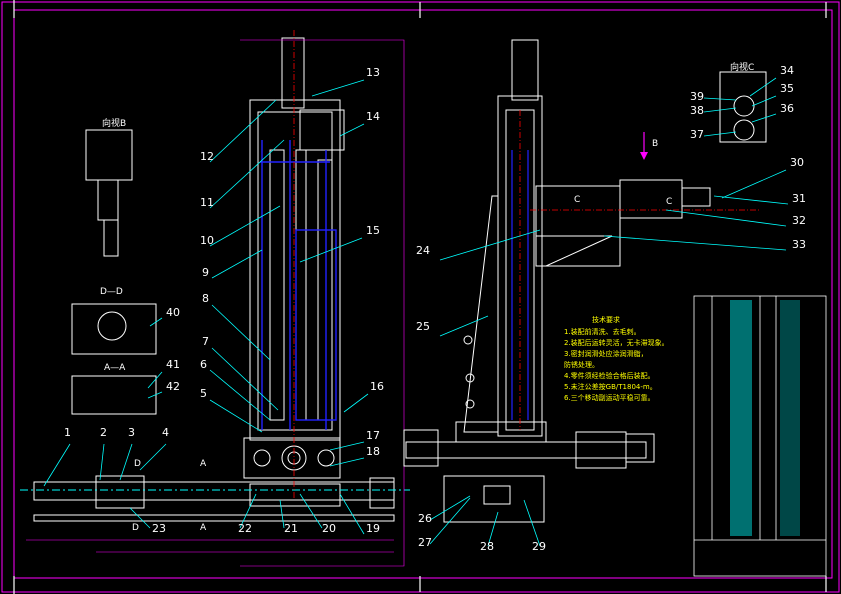  I want to click on part-label-24: 24, so click(423, 250).